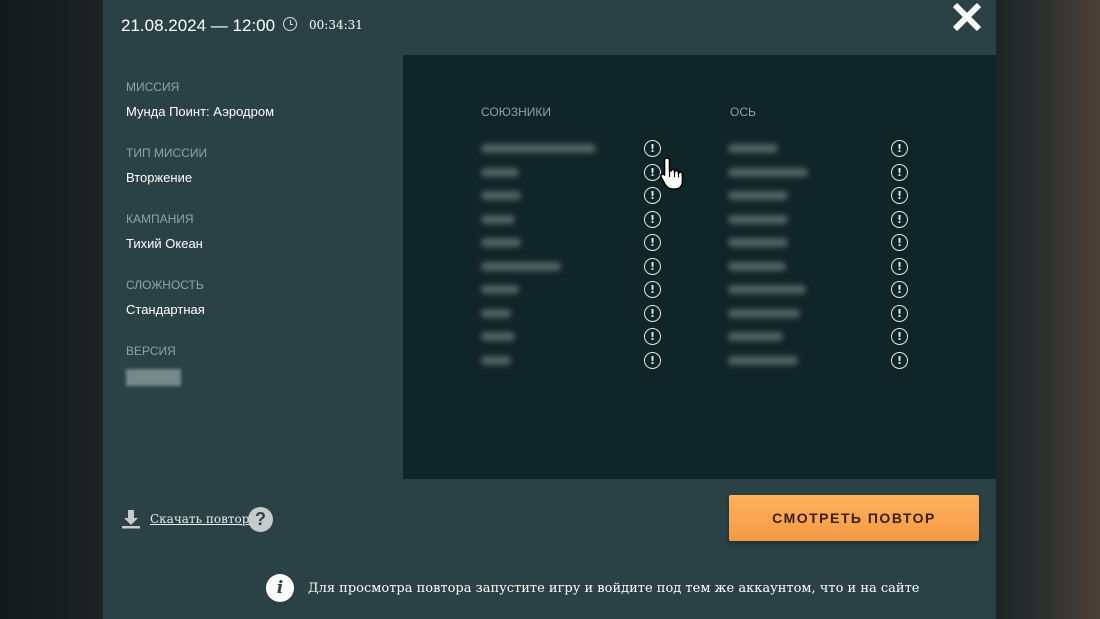  I want to click on campaign-value: Тихий Океан, so click(164, 243).